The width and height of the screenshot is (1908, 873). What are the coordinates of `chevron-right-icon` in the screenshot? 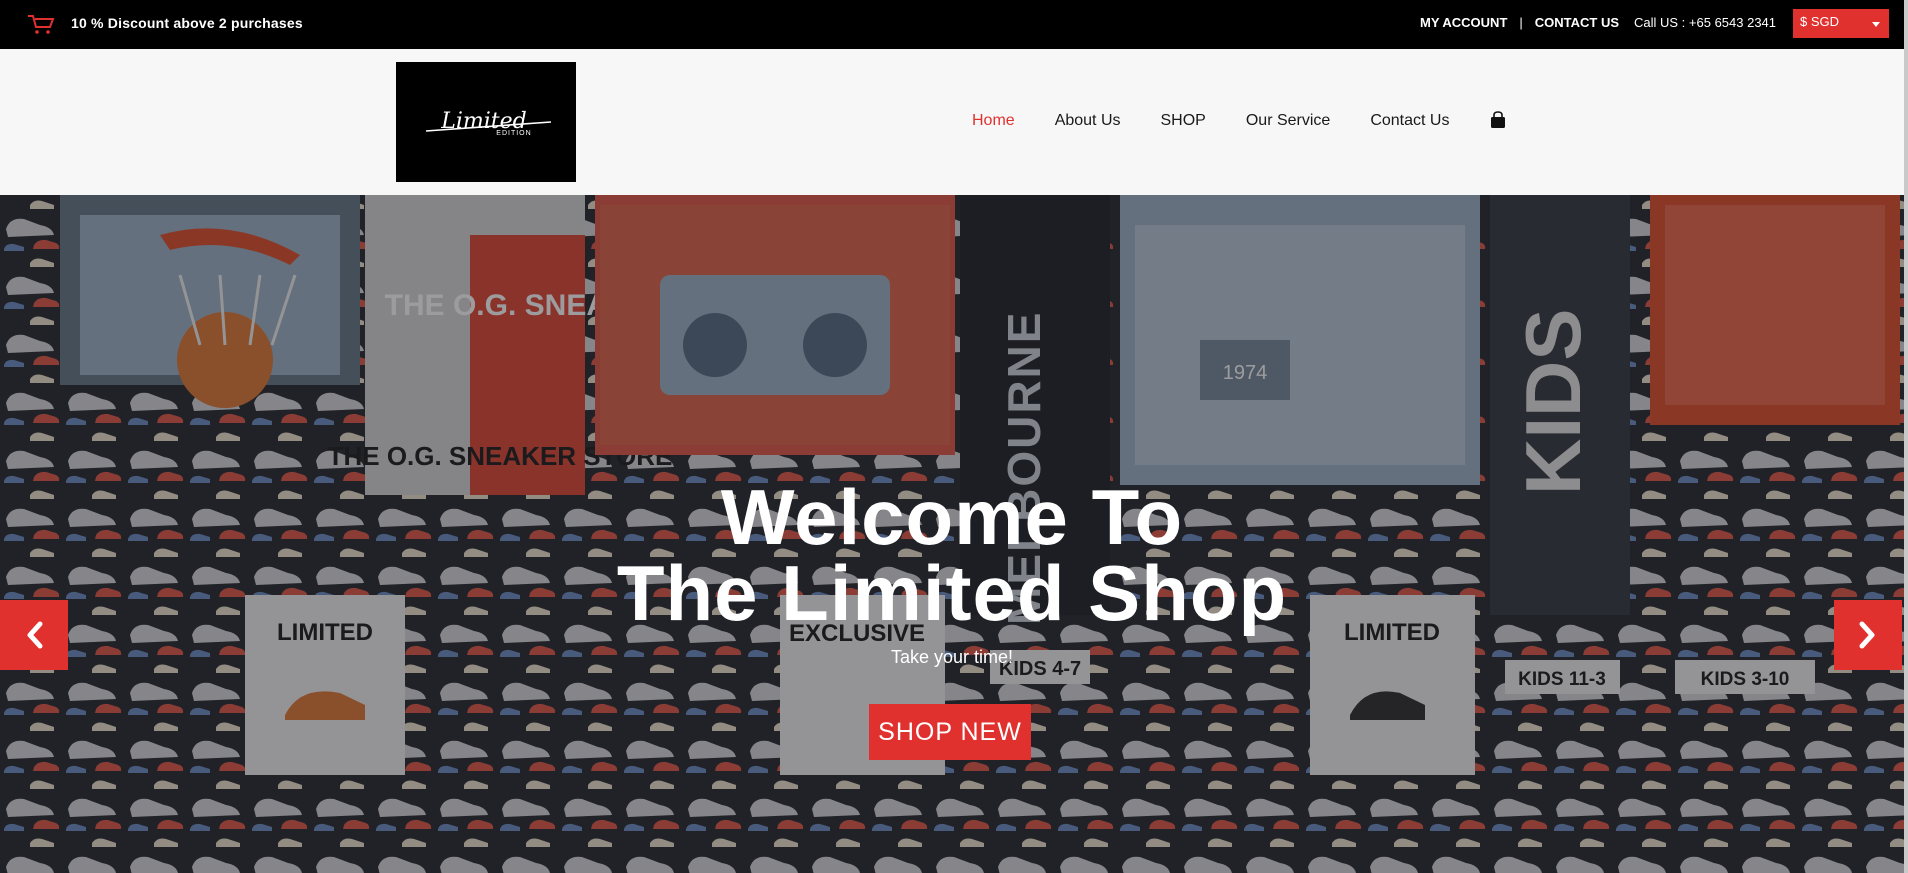 It's located at (1867, 635).